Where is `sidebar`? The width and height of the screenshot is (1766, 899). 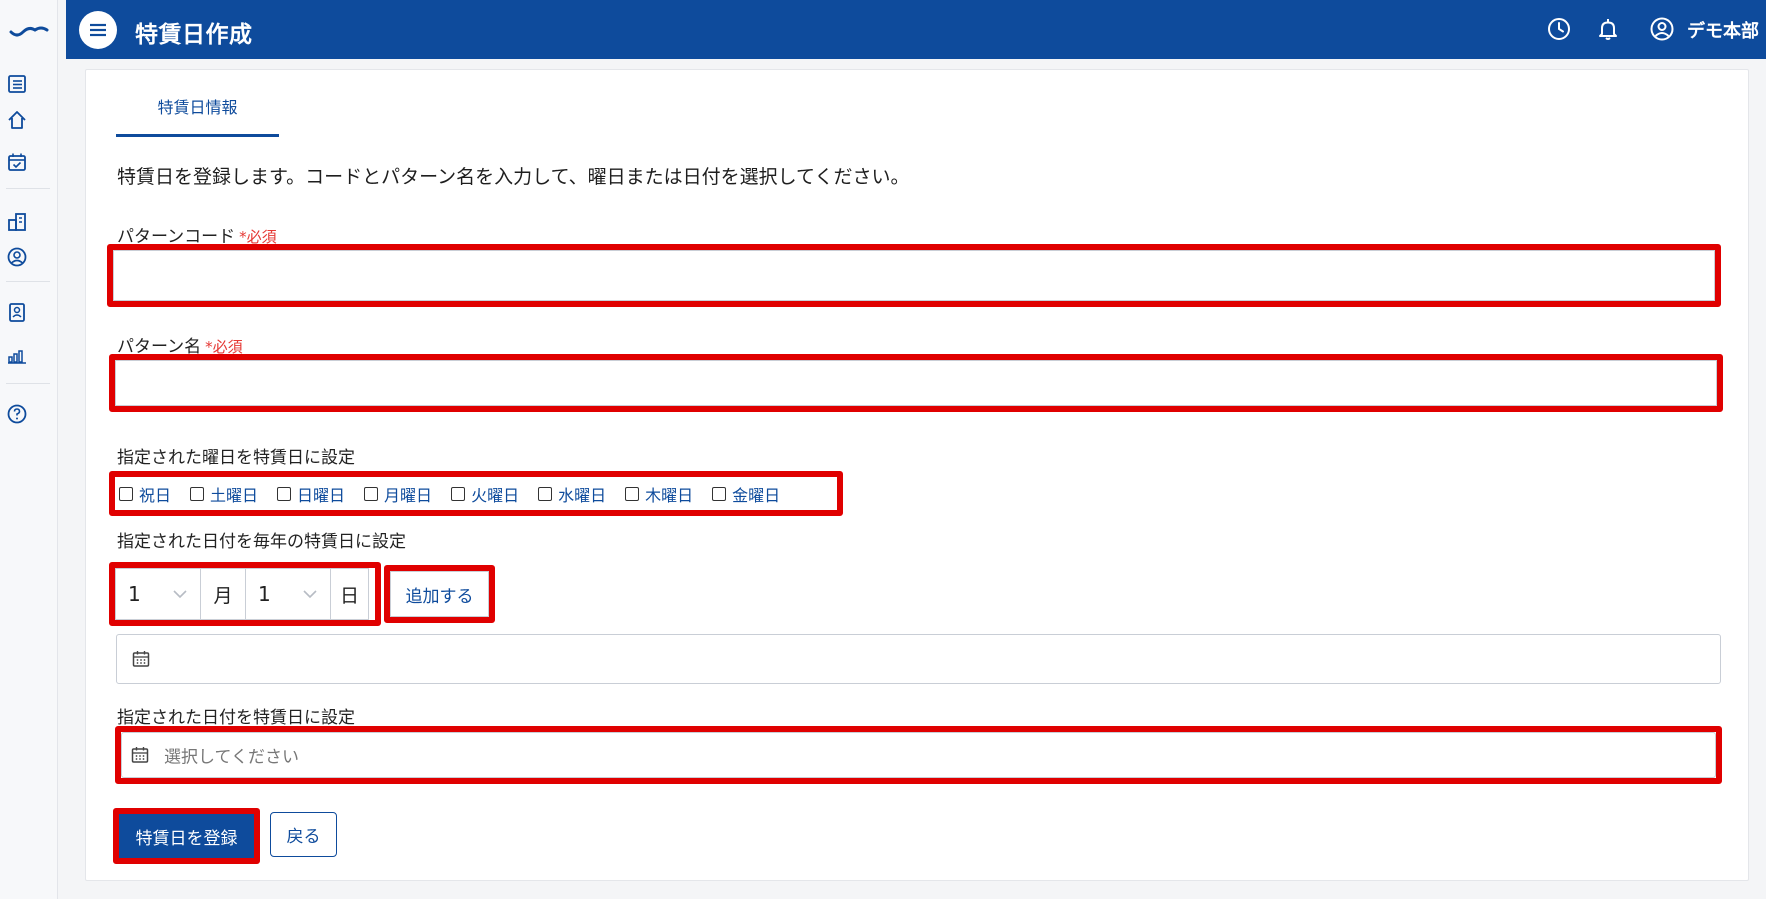 sidebar is located at coordinates (29, 449).